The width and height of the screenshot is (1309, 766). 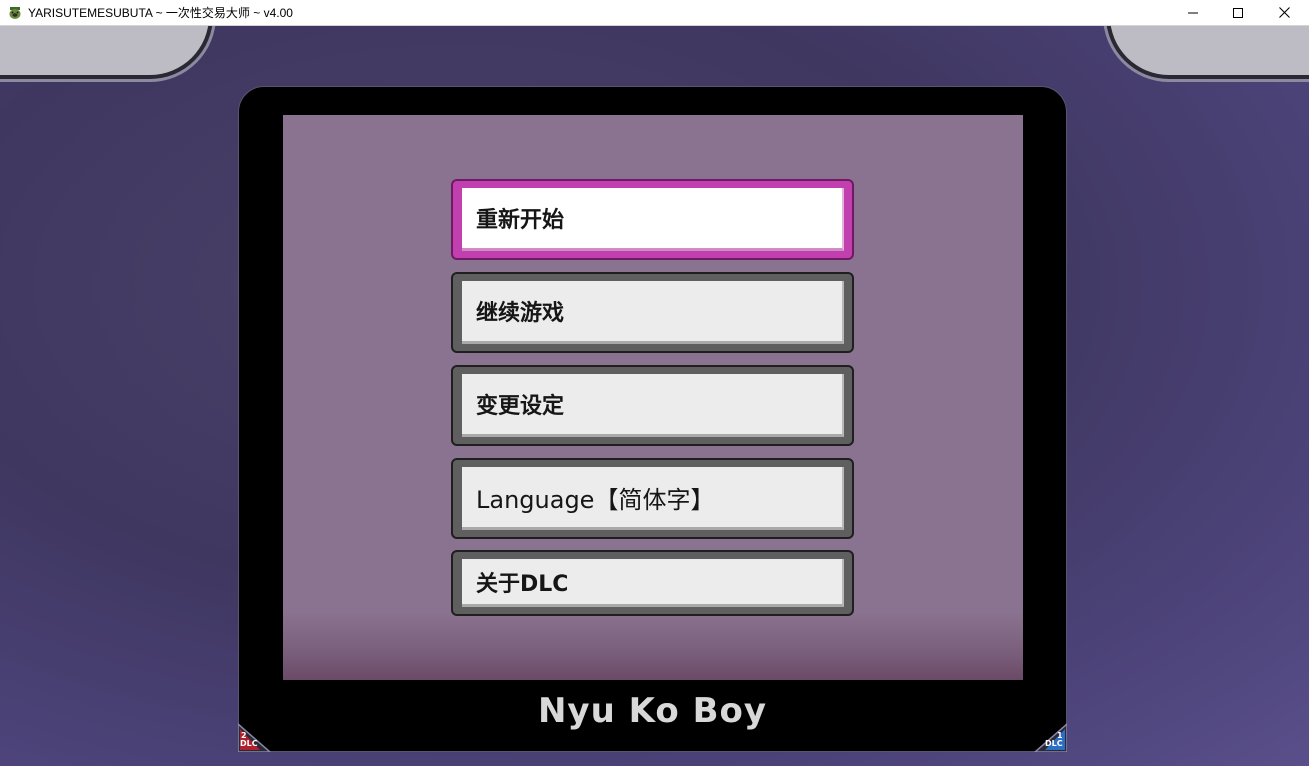 What do you see at coordinates (1207, 52) in the screenshot?
I see `right-shoulder-button` at bounding box center [1207, 52].